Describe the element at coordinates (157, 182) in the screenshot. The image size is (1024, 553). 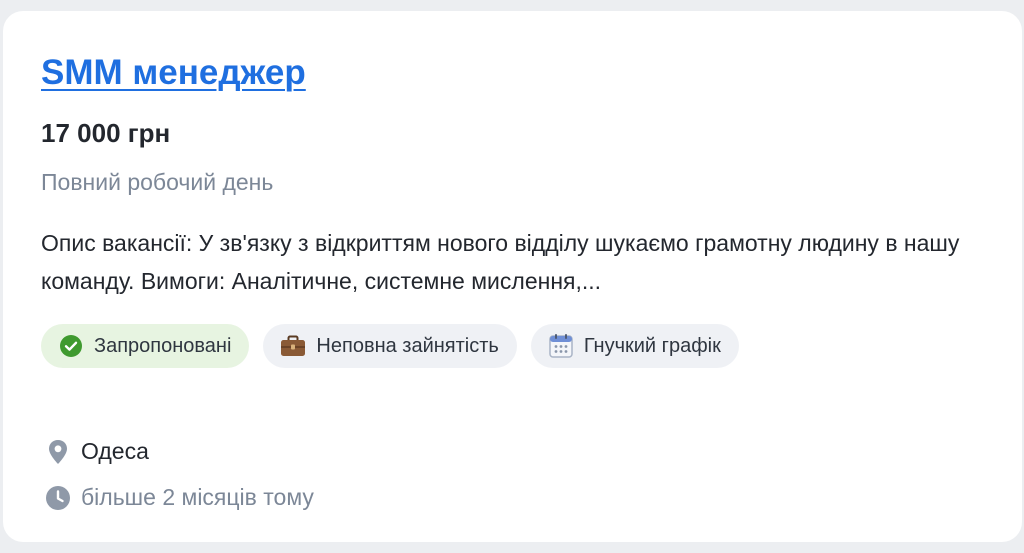
I see `employment-type: Повний робочий день` at that location.